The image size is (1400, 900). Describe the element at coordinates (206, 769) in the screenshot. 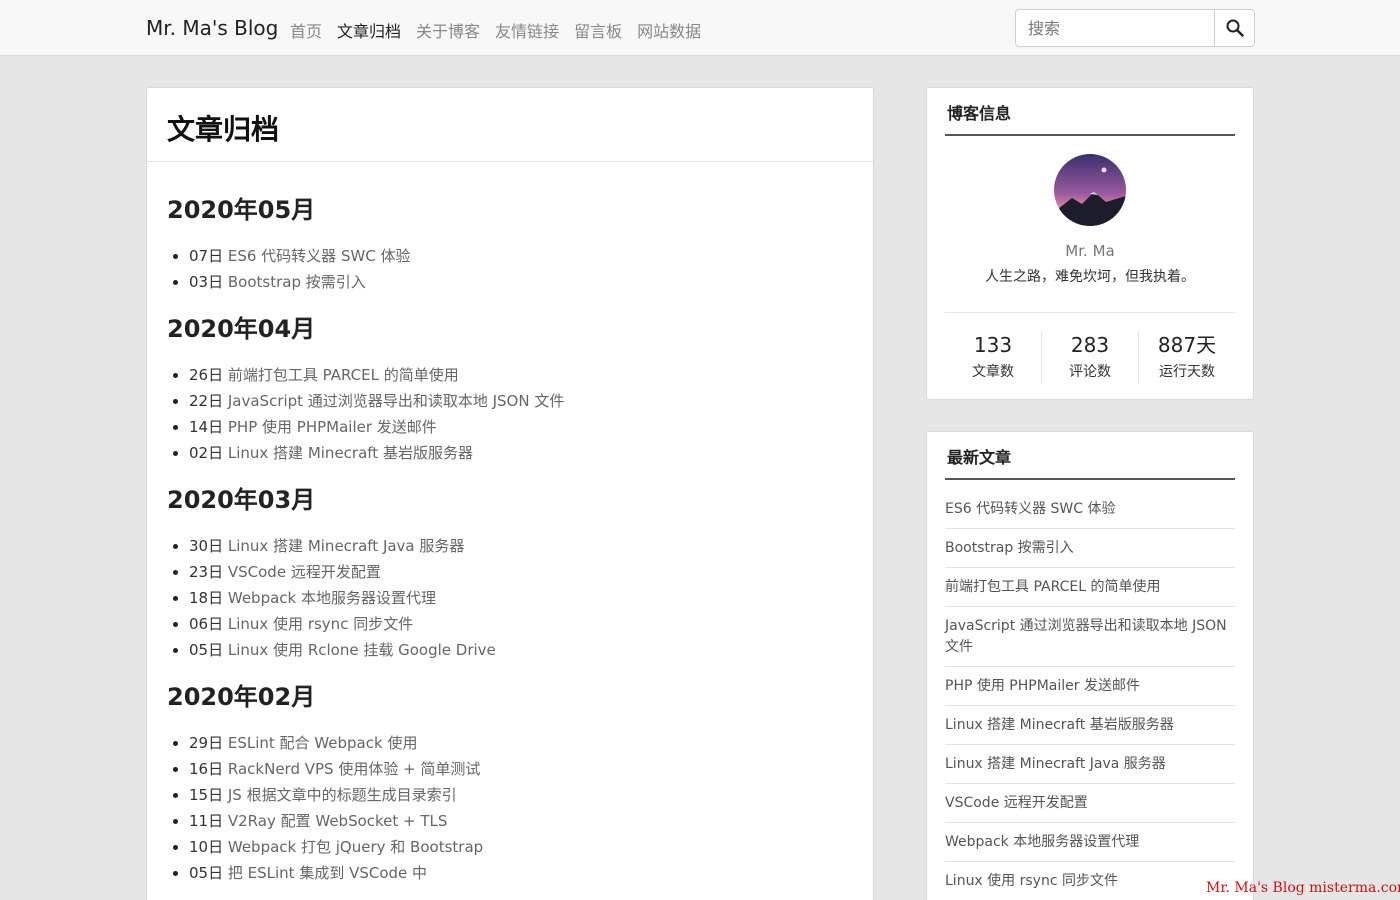

I see `post-day: 16日` at that location.